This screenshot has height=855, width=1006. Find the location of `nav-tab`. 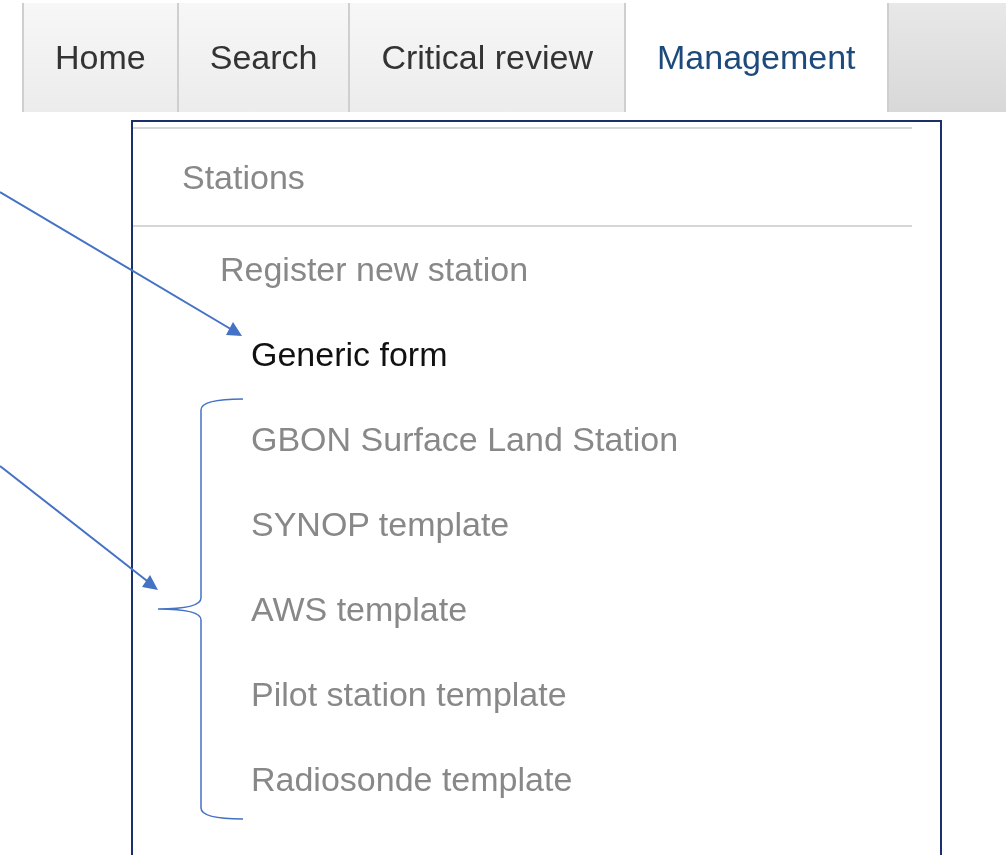

nav-tab is located at coordinates (946, 57).